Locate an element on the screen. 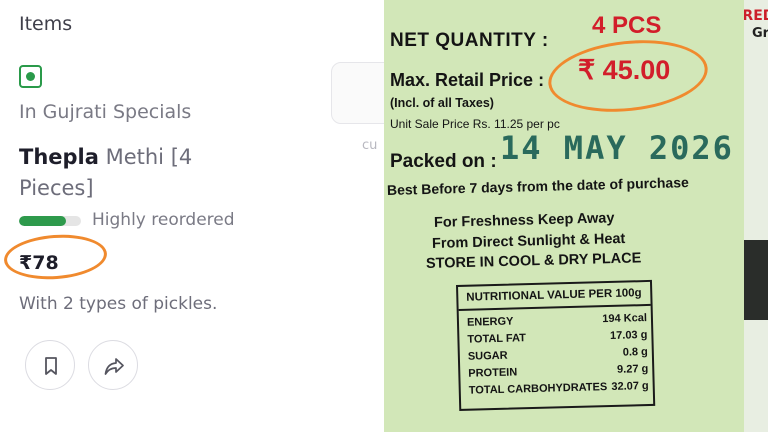  bookmark-button is located at coordinates (50, 365).